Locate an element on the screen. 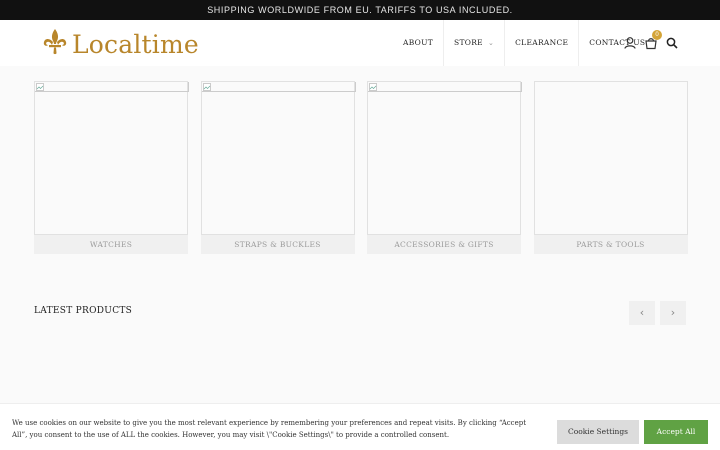 The height and width of the screenshot is (450, 720). nav-store: STORE ⌄ is located at coordinates (475, 43).